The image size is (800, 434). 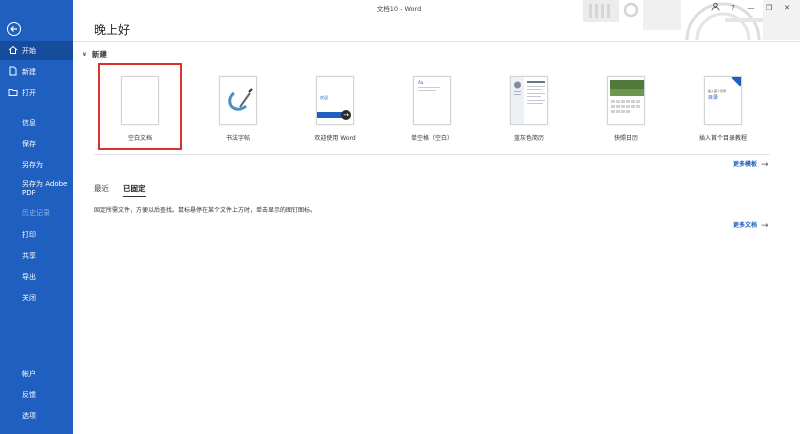 I want to click on chevron-down-icon: ∨, so click(x=84, y=54).